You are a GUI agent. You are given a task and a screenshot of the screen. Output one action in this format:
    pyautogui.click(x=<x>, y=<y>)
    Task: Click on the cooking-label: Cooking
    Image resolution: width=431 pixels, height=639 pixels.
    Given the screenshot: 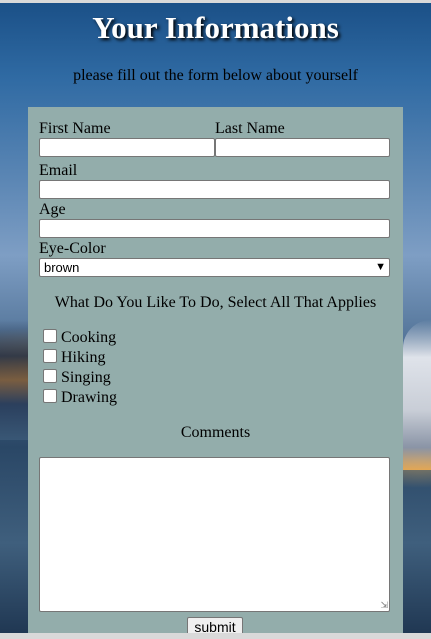 What is the action you would take?
    pyautogui.click(x=89, y=337)
    